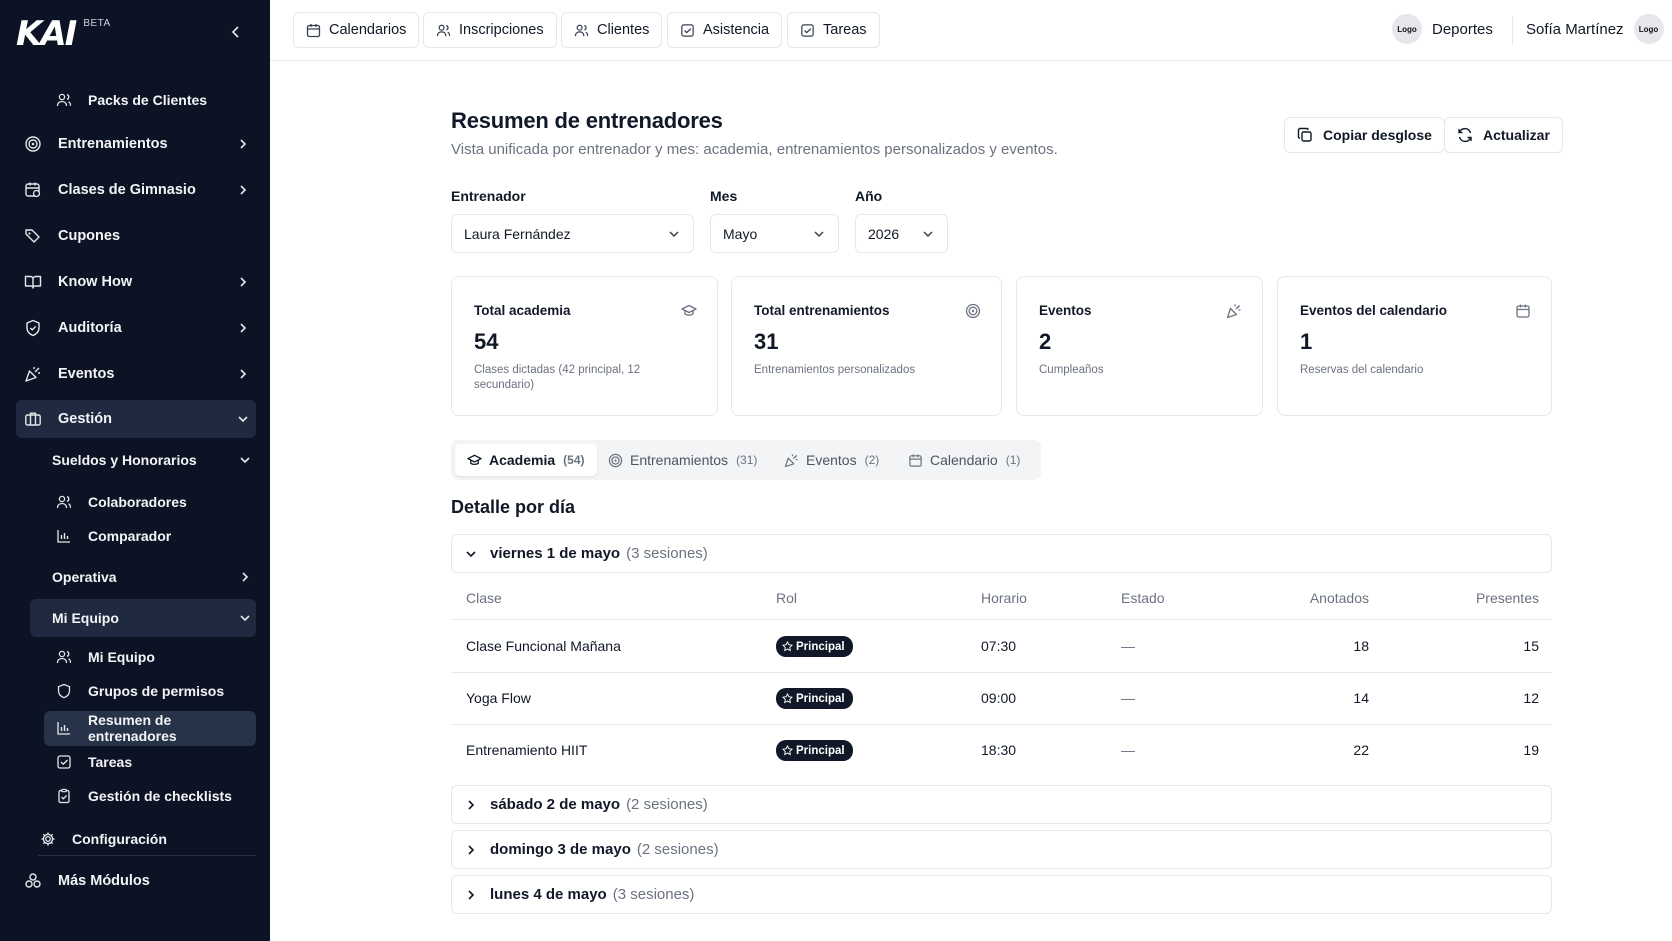  Describe the element at coordinates (1503, 135) in the screenshot. I see `refresh-button: Actualizar` at that location.